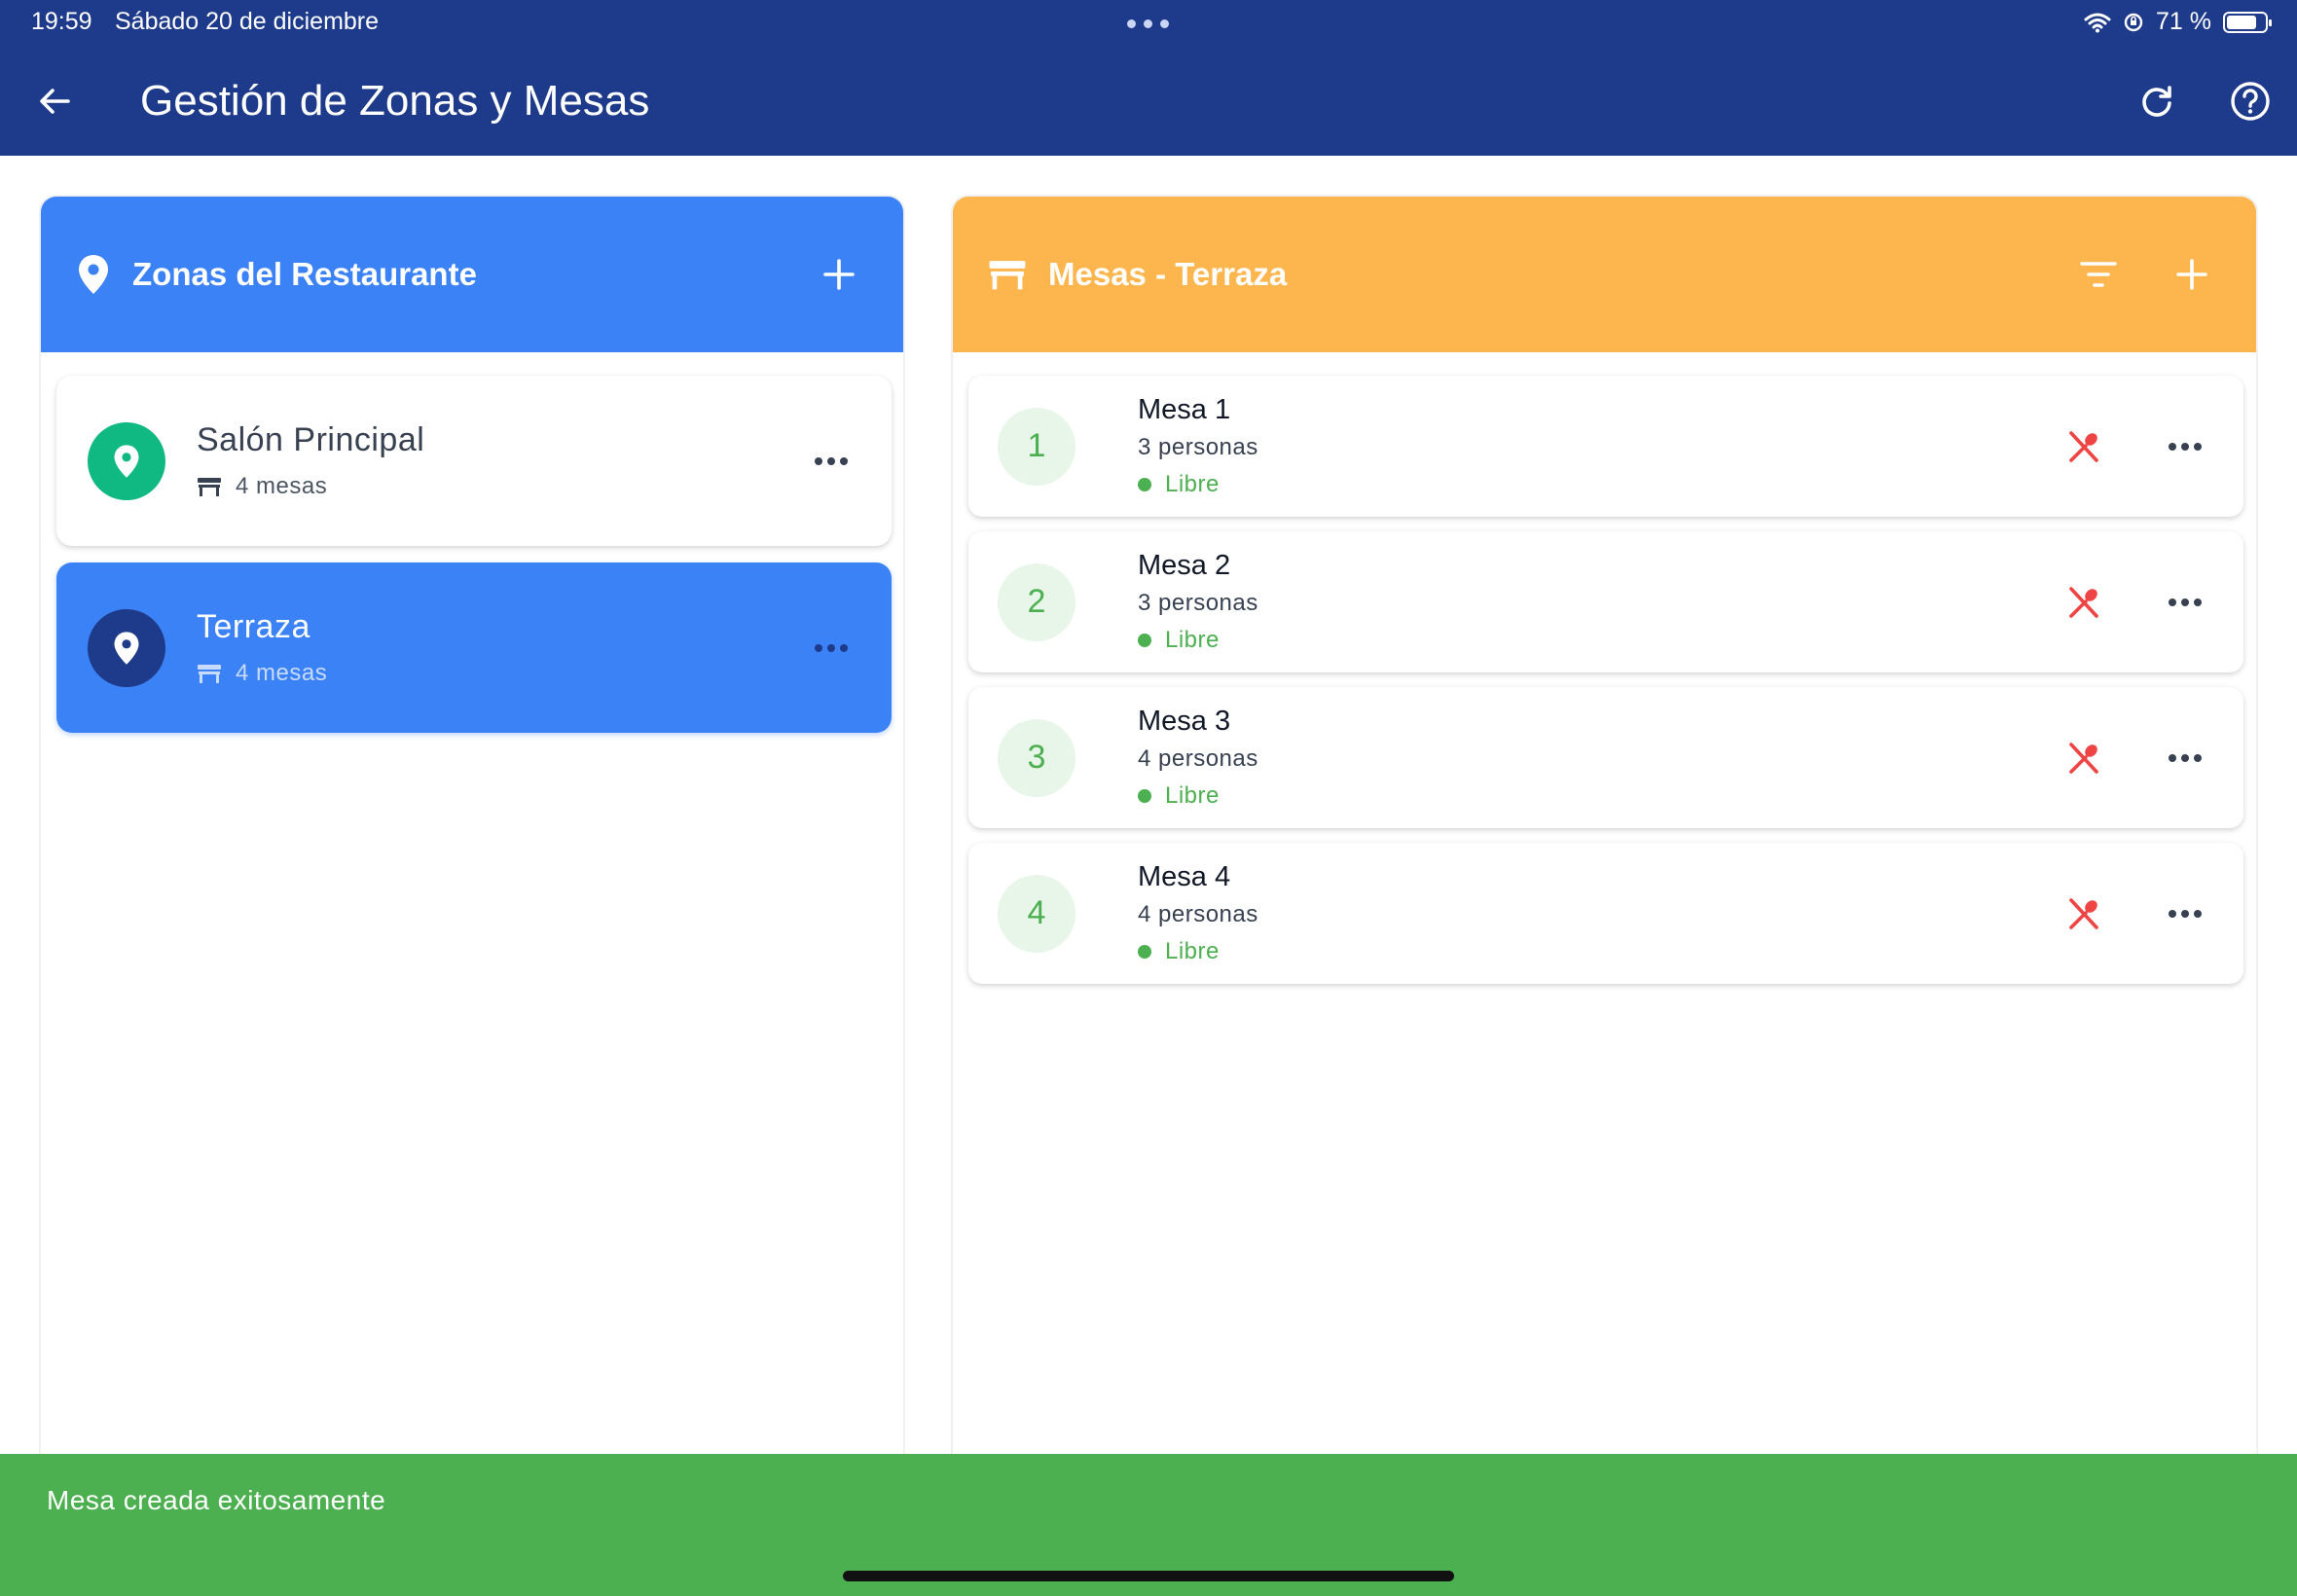  What do you see at coordinates (2183, 21) in the screenshot?
I see `battery-percent: 71 %` at bounding box center [2183, 21].